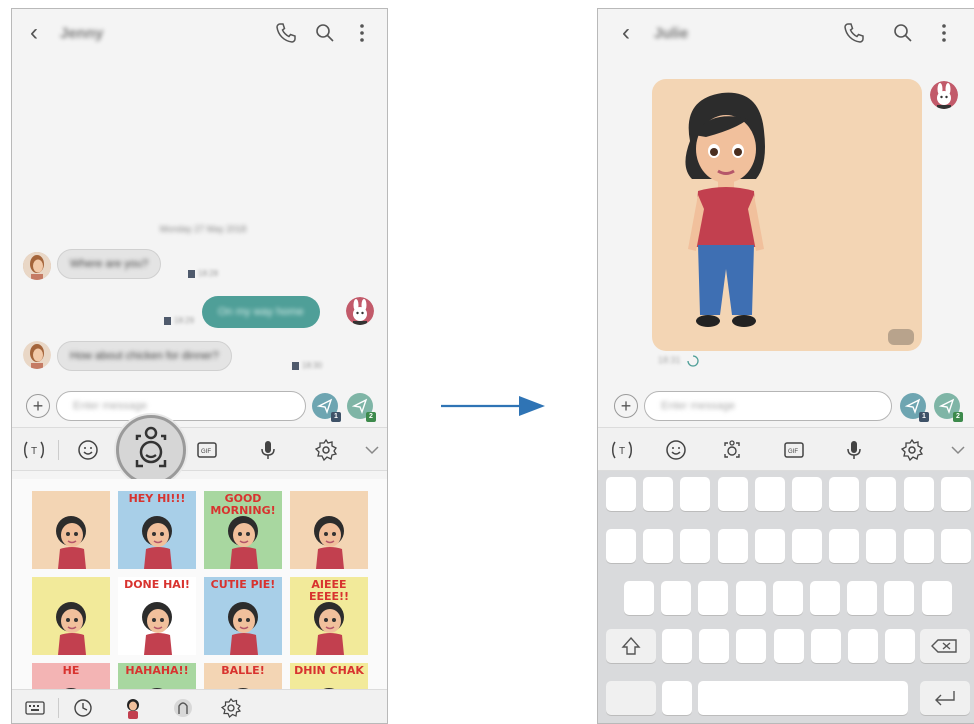 This screenshot has height=724, width=974. I want to click on backspace-key, so click(945, 646).